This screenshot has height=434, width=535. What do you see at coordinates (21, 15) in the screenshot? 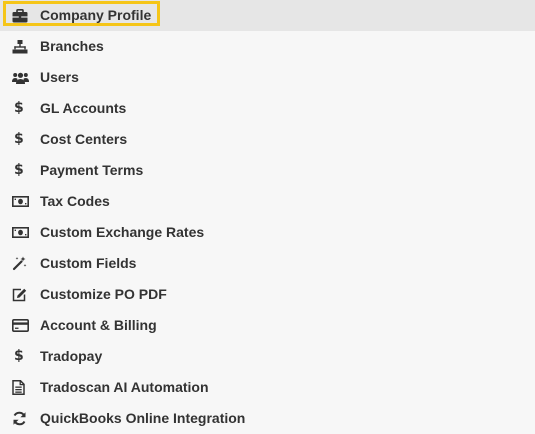
I see `briefcase-icon` at bounding box center [21, 15].